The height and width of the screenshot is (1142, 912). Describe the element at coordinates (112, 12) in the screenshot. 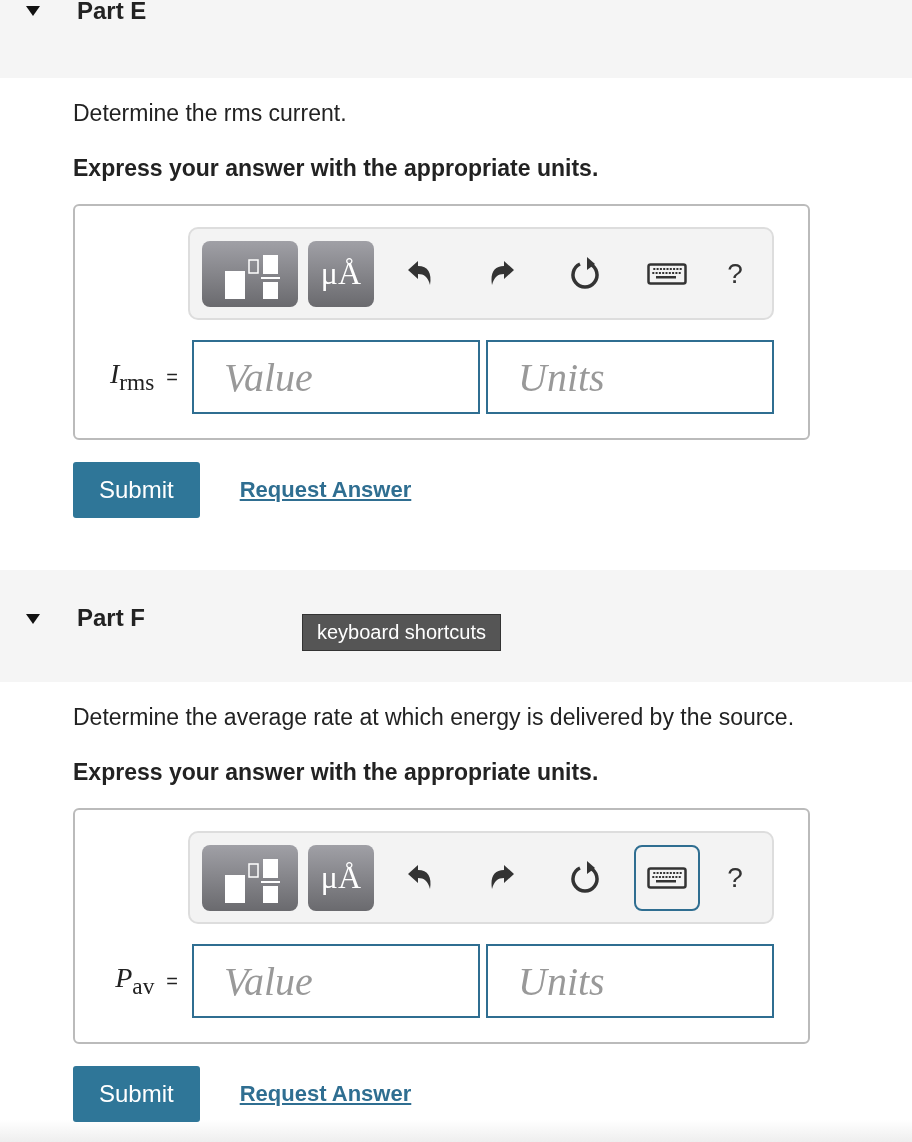

I see `part-title: Part E` at that location.